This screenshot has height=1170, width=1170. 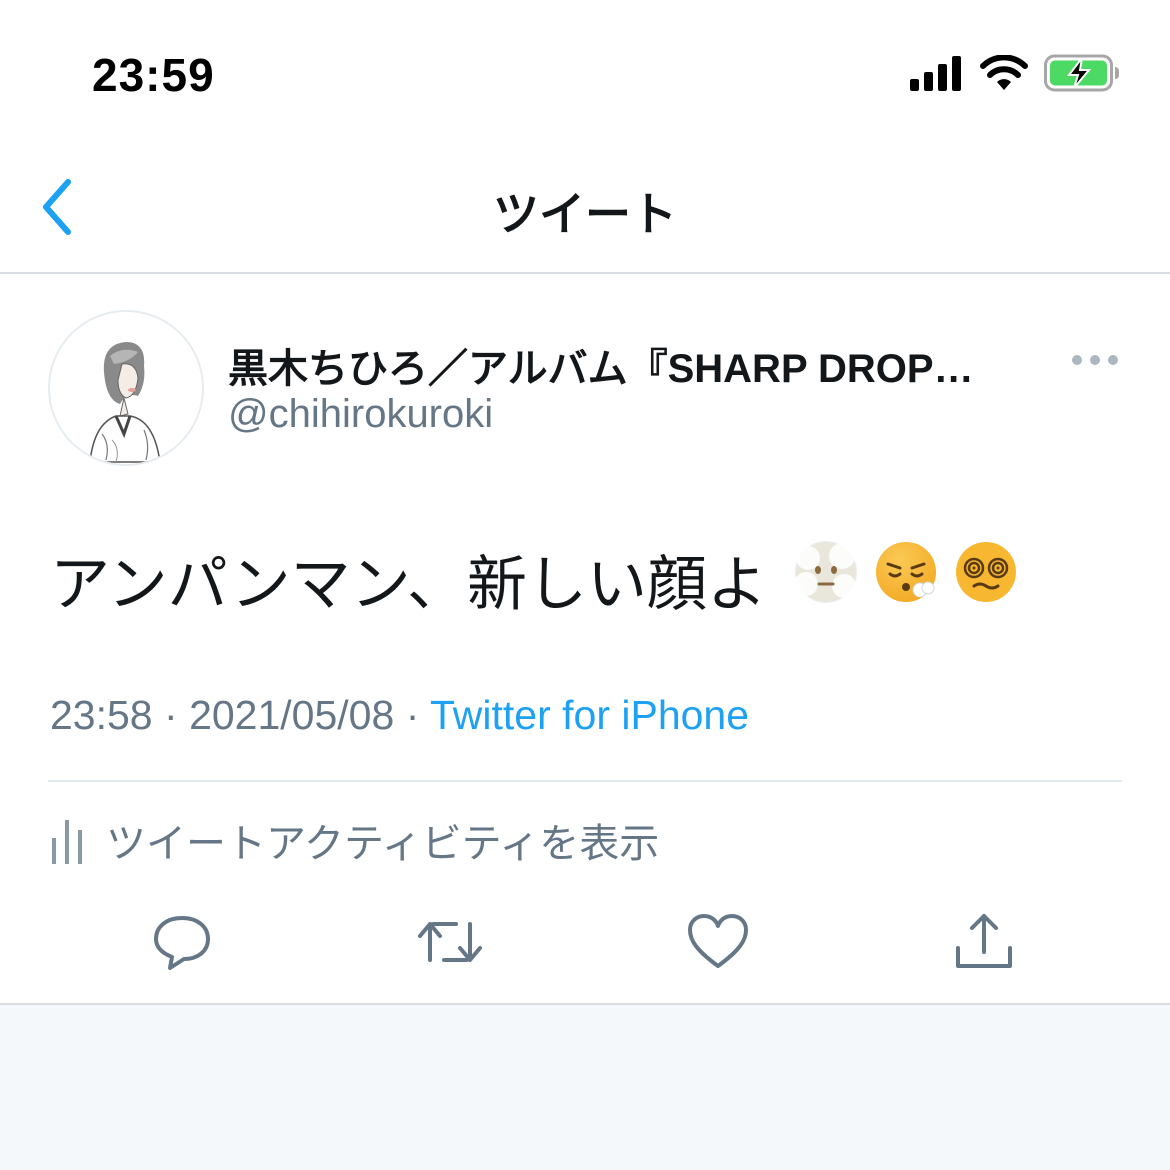 What do you see at coordinates (1004, 73) in the screenshot?
I see `wifi-icon` at bounding box center [1004, 73].